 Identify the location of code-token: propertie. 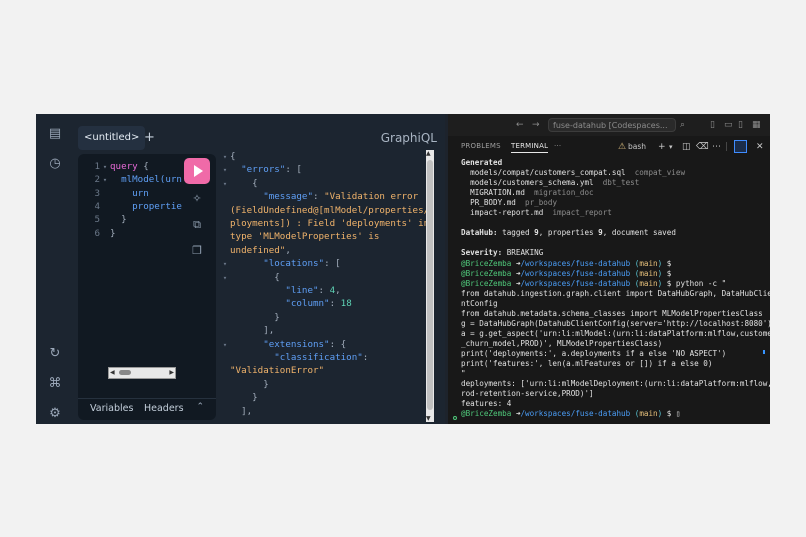
(146, 206).